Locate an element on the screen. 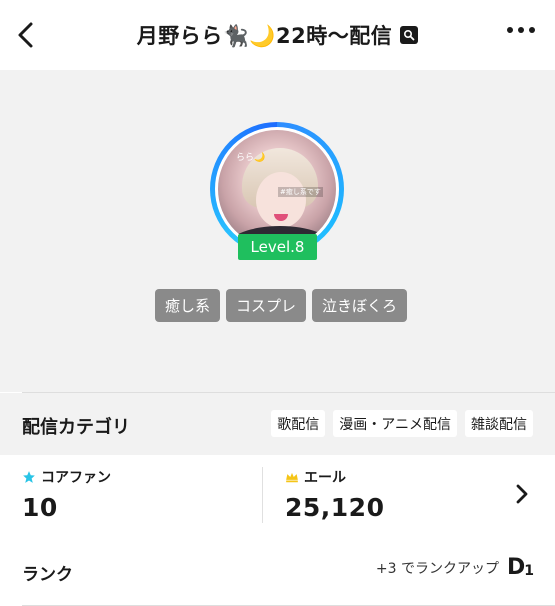 Image resolution: width=555 pixels, height=606 pixels. back-button is located at coordinates (25, 35).